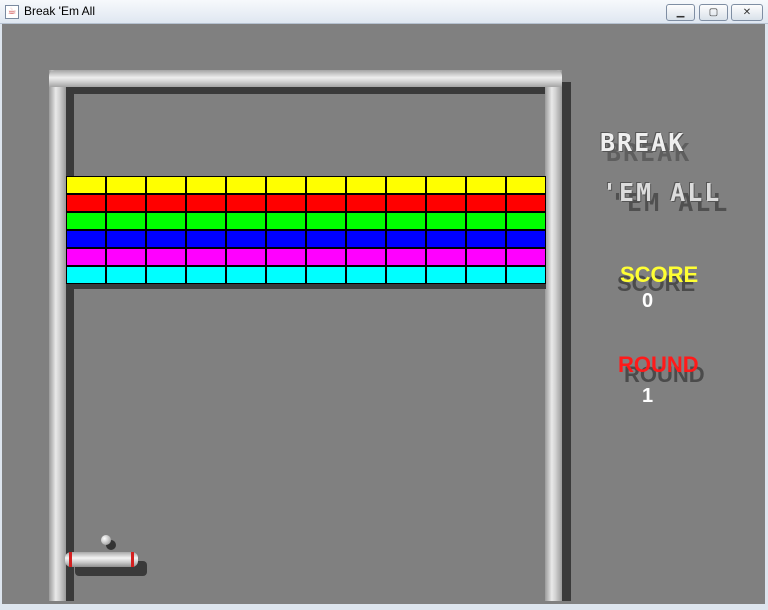 The width and height of the screenshot is (768, 610). Describe the element at coordinates (658, 364) in the screenshot. I see `round-label: ROUND` at that location.